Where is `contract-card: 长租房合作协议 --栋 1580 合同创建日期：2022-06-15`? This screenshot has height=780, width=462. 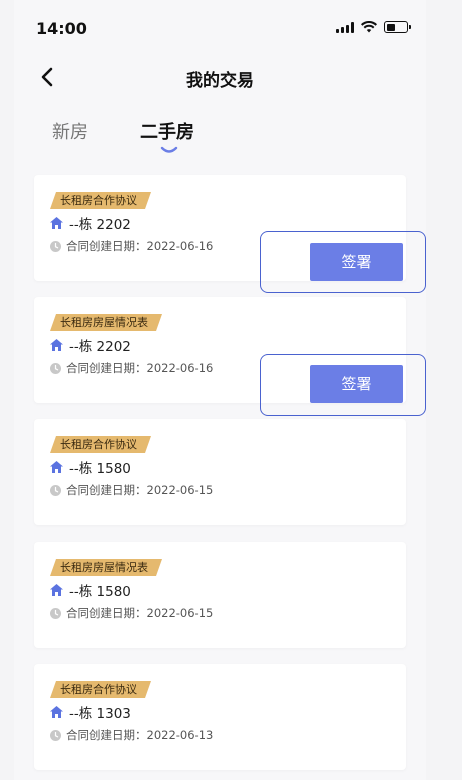
contract-card: 长租房合作协议 --栋 1580 合同创建日期：2022-06-15 is located at coordinates (220, 472).